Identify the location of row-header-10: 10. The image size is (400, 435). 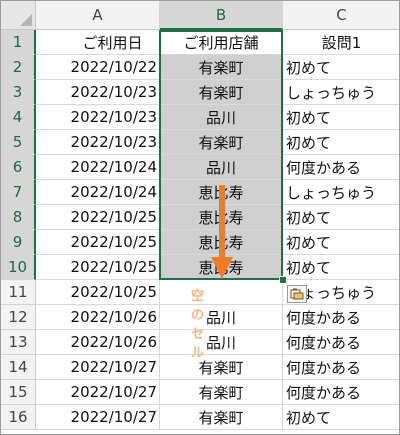
(18, 267).